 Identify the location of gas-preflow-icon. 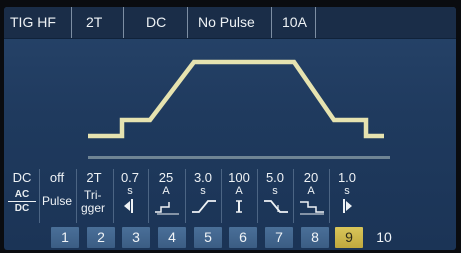
(128, 206).